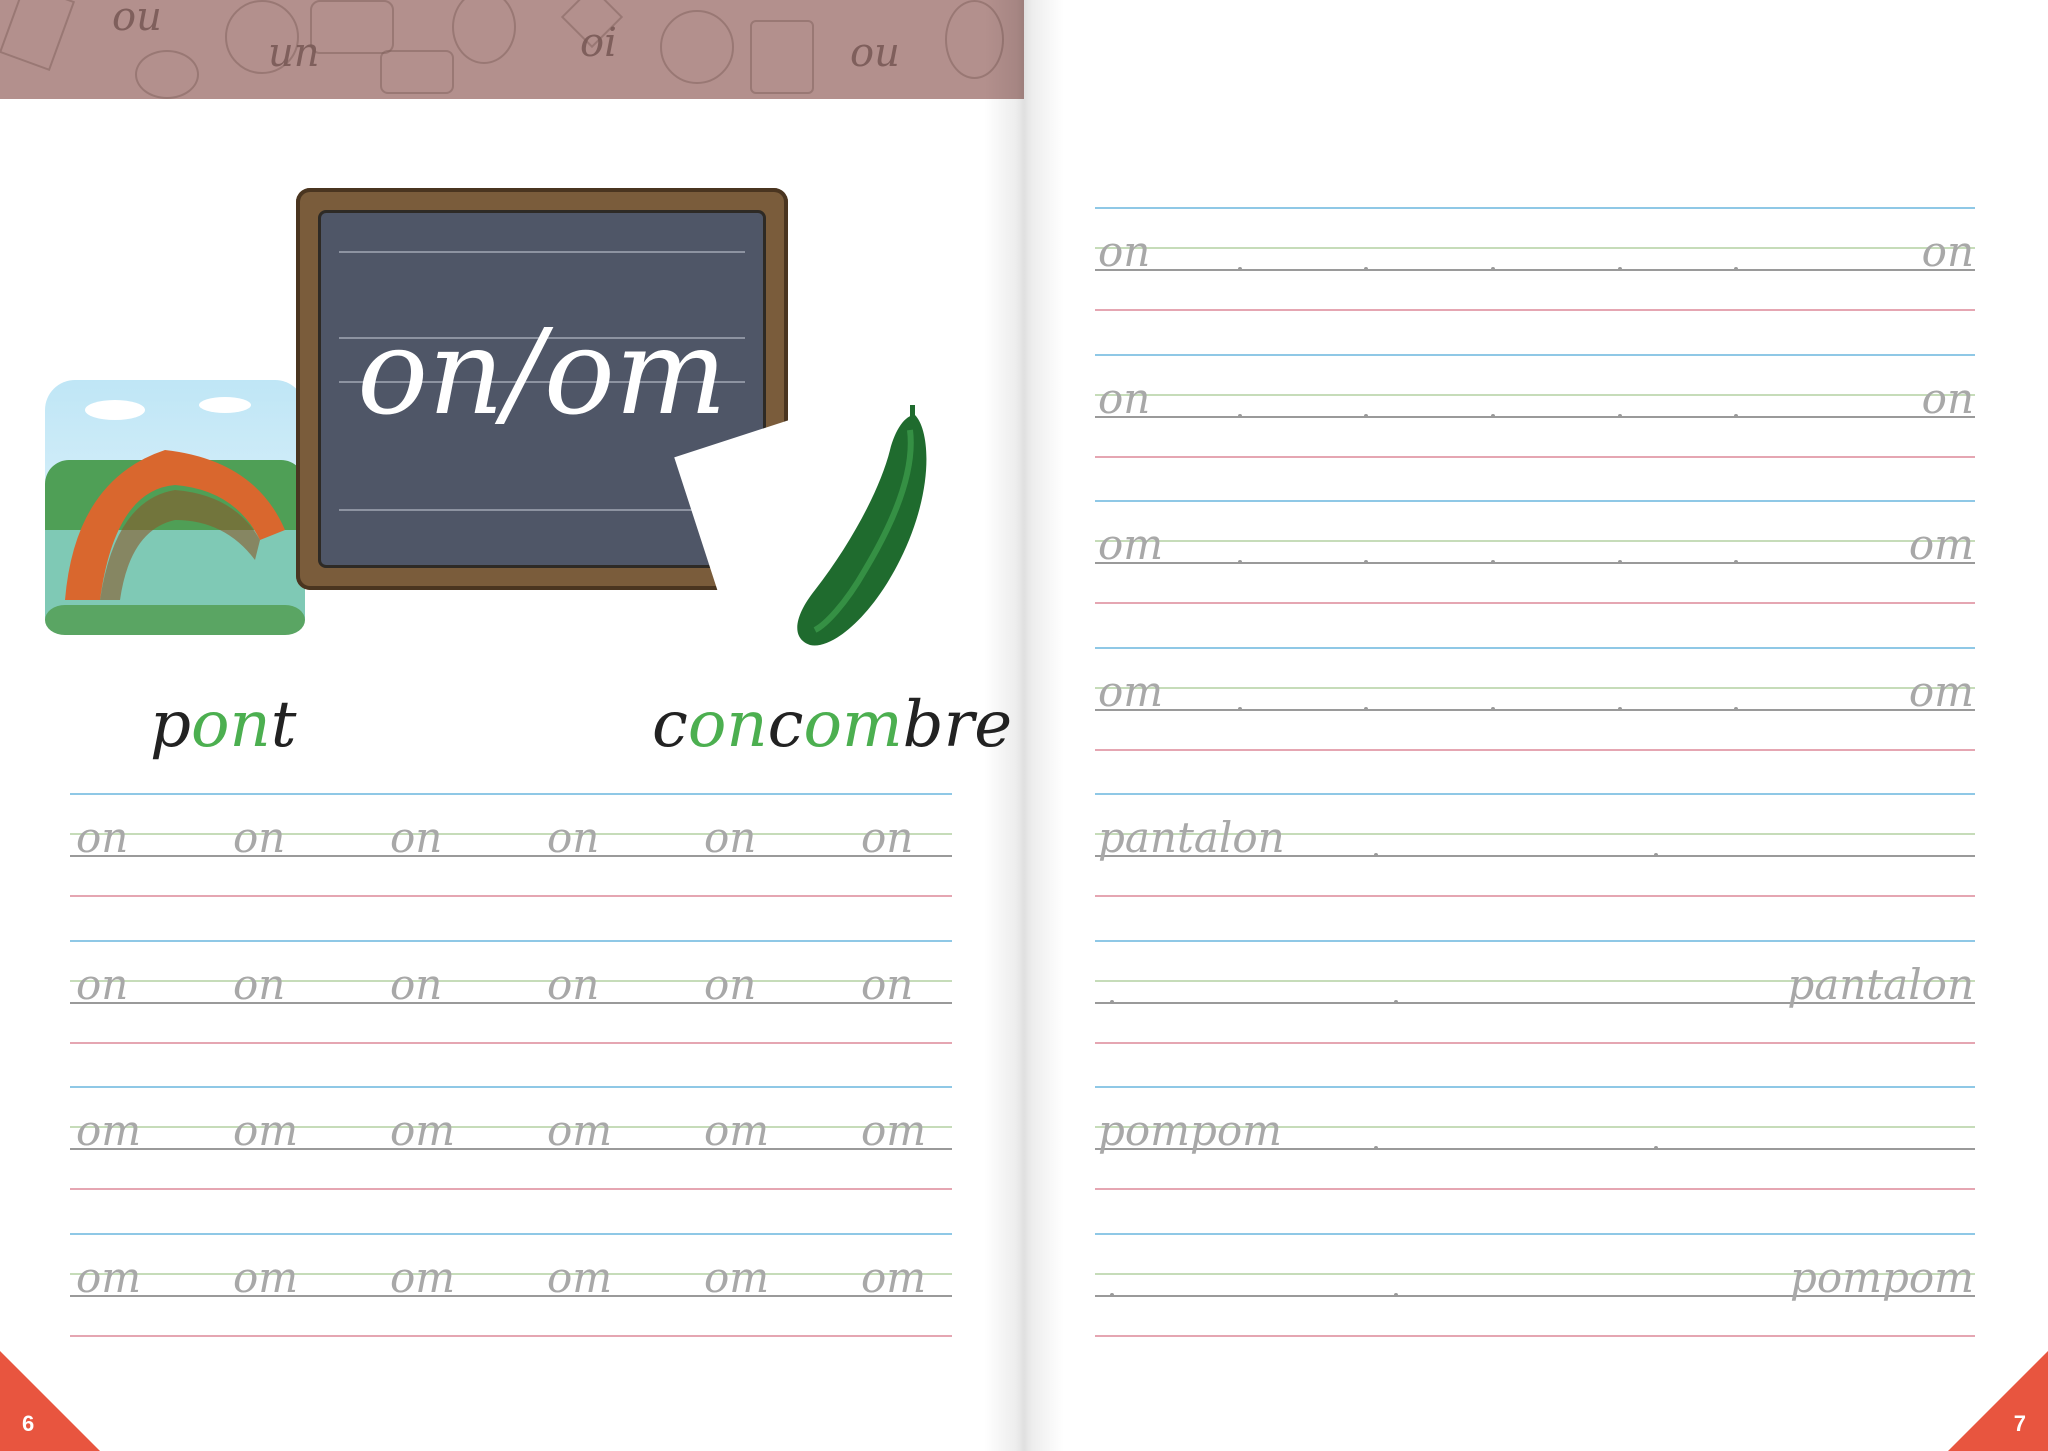 This screenshot has width=2048, height=1451. What do you see at coordinates (782, 57) in the screenshot?
I see `drum-doodle-icon` at bounding box center [782, 57].